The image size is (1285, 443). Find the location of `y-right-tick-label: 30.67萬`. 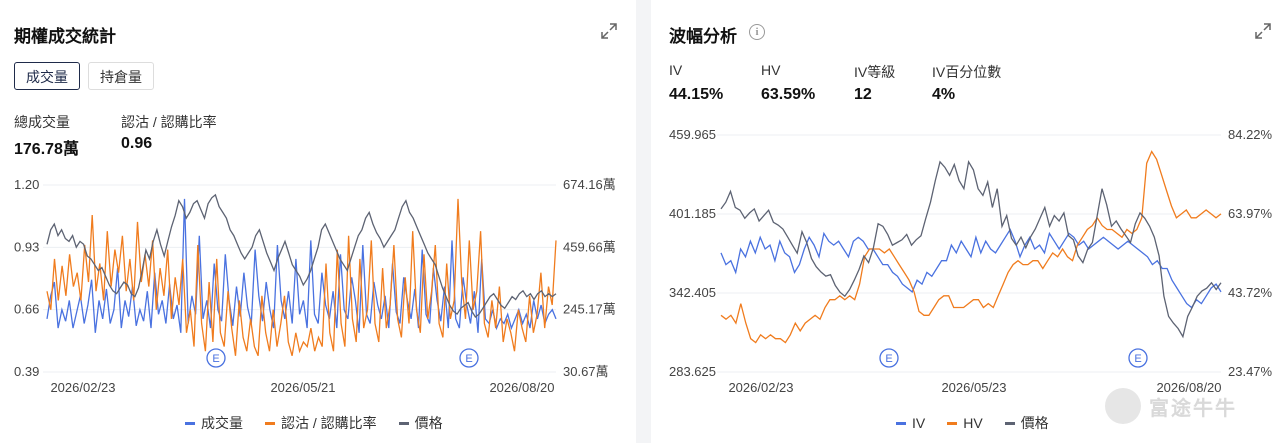

y-right-tick-label: 30.67萬 is located at coordinates (586, 371).